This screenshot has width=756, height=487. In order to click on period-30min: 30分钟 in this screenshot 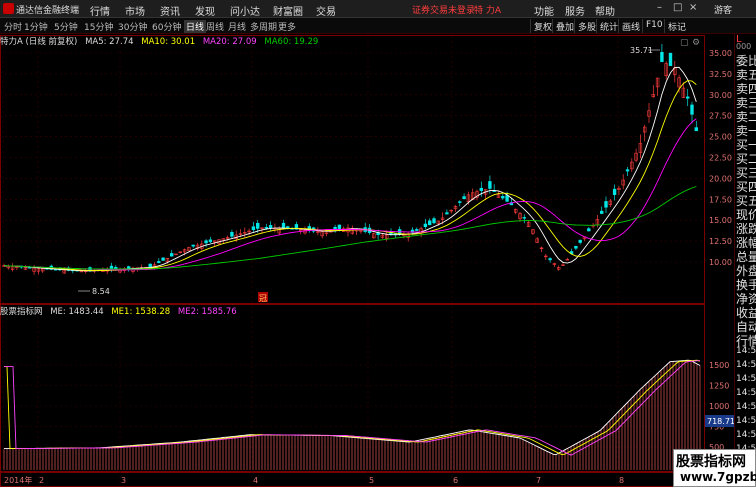, I will do `click(132, 26)`.